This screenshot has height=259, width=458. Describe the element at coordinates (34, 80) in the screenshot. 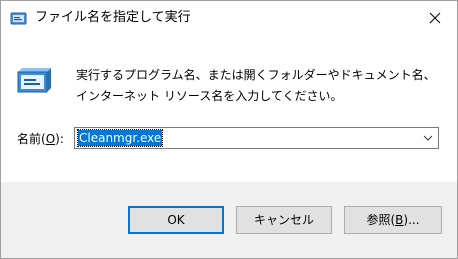

I see `run-icon` at that location.